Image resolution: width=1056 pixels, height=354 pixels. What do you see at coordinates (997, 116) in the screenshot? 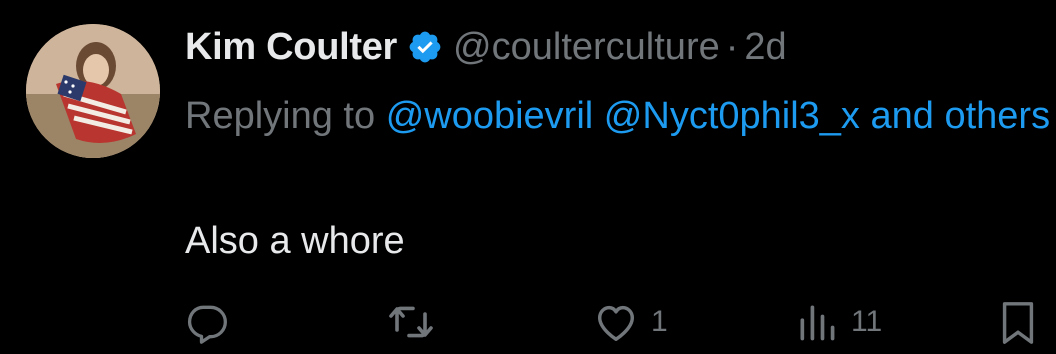
I see `mention-others-link: others` at bounding box center [997, 116].